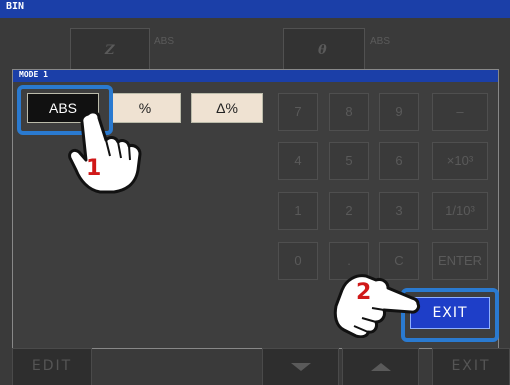  I want to click on arrow-up-icon, so click(380, 367).